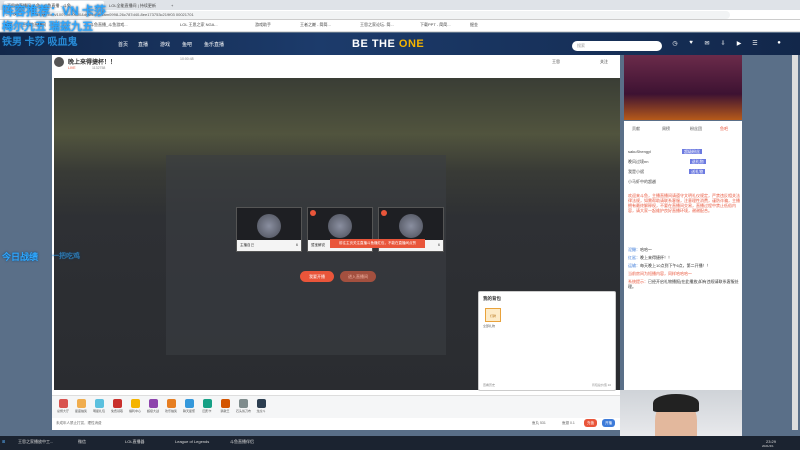  Describe the element at coordinates (377, 243) in the screenshot. I see `tooltip-banner: 前往主页关注直播斗鱼赚红包，不能在直播间点赞` at that location.